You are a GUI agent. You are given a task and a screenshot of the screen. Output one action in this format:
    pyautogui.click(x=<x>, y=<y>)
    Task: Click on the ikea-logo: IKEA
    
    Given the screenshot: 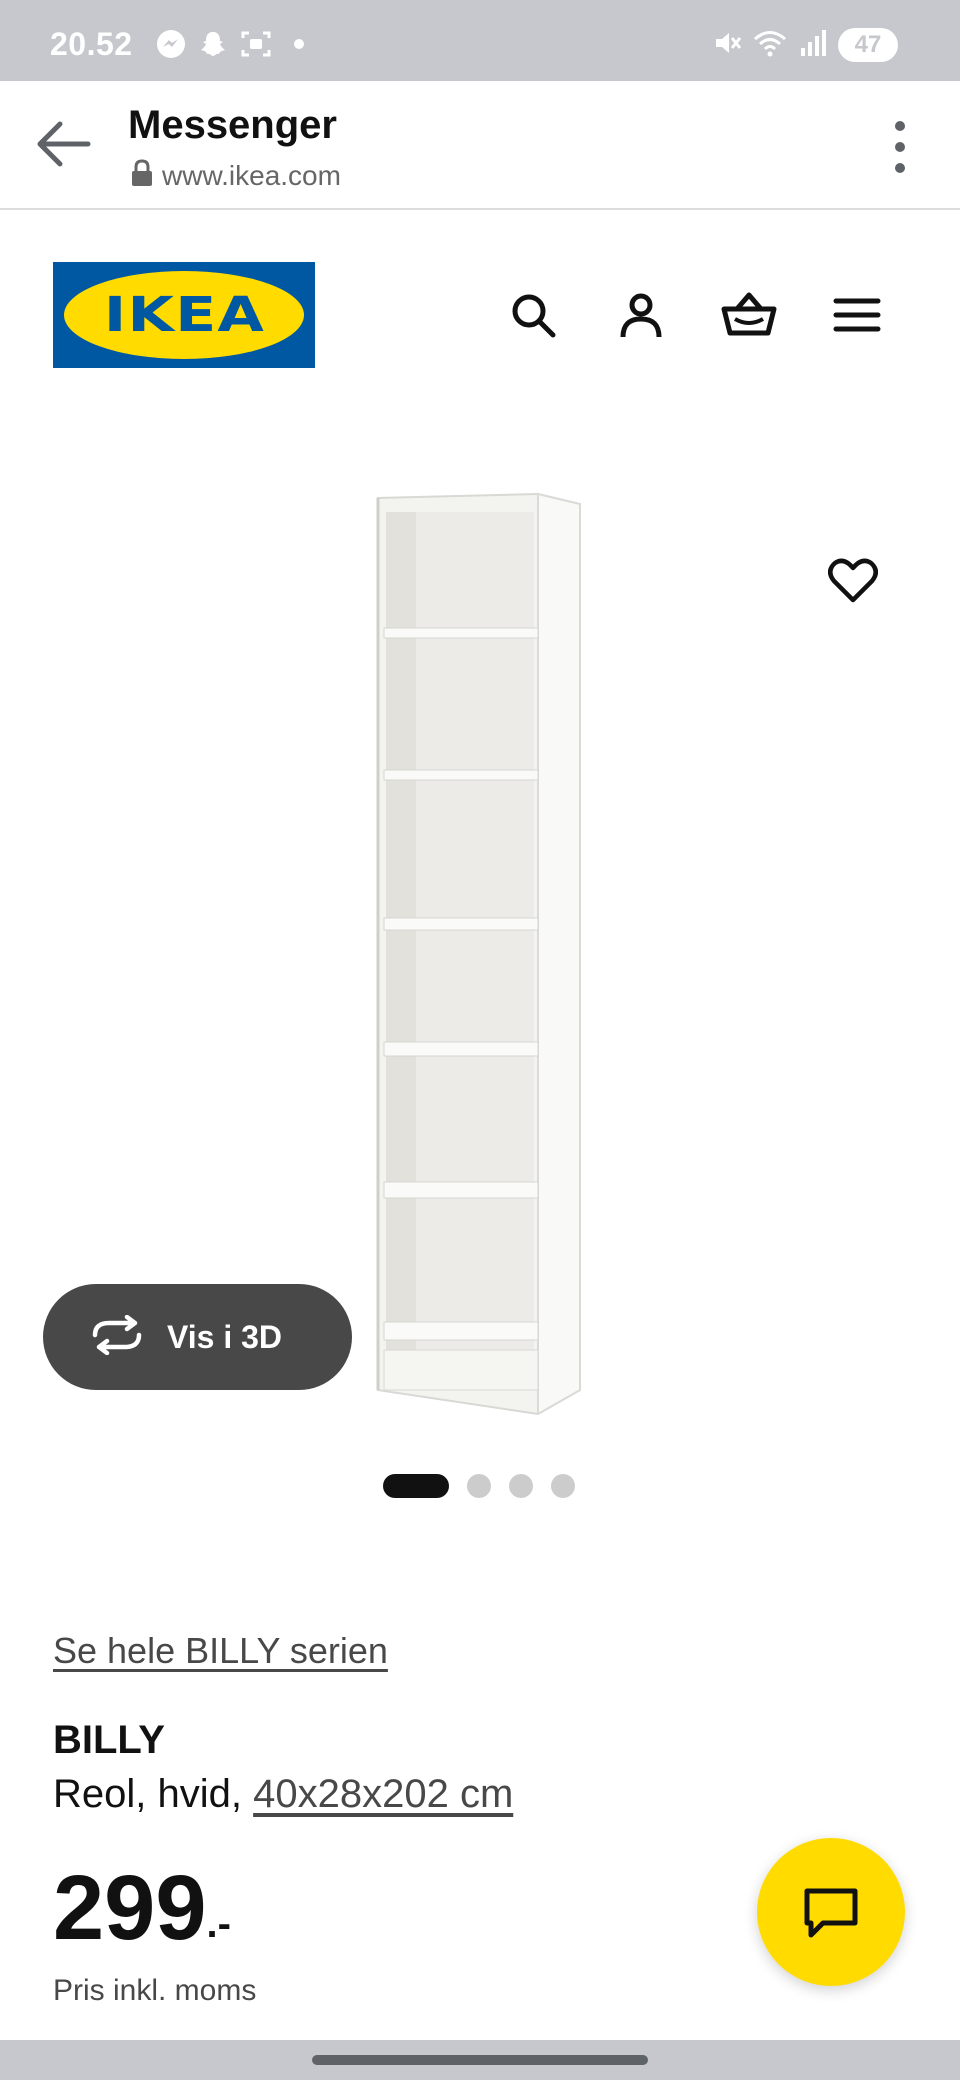 What is the action you would take?
    pyautogui.click(x=184, y=315)
    